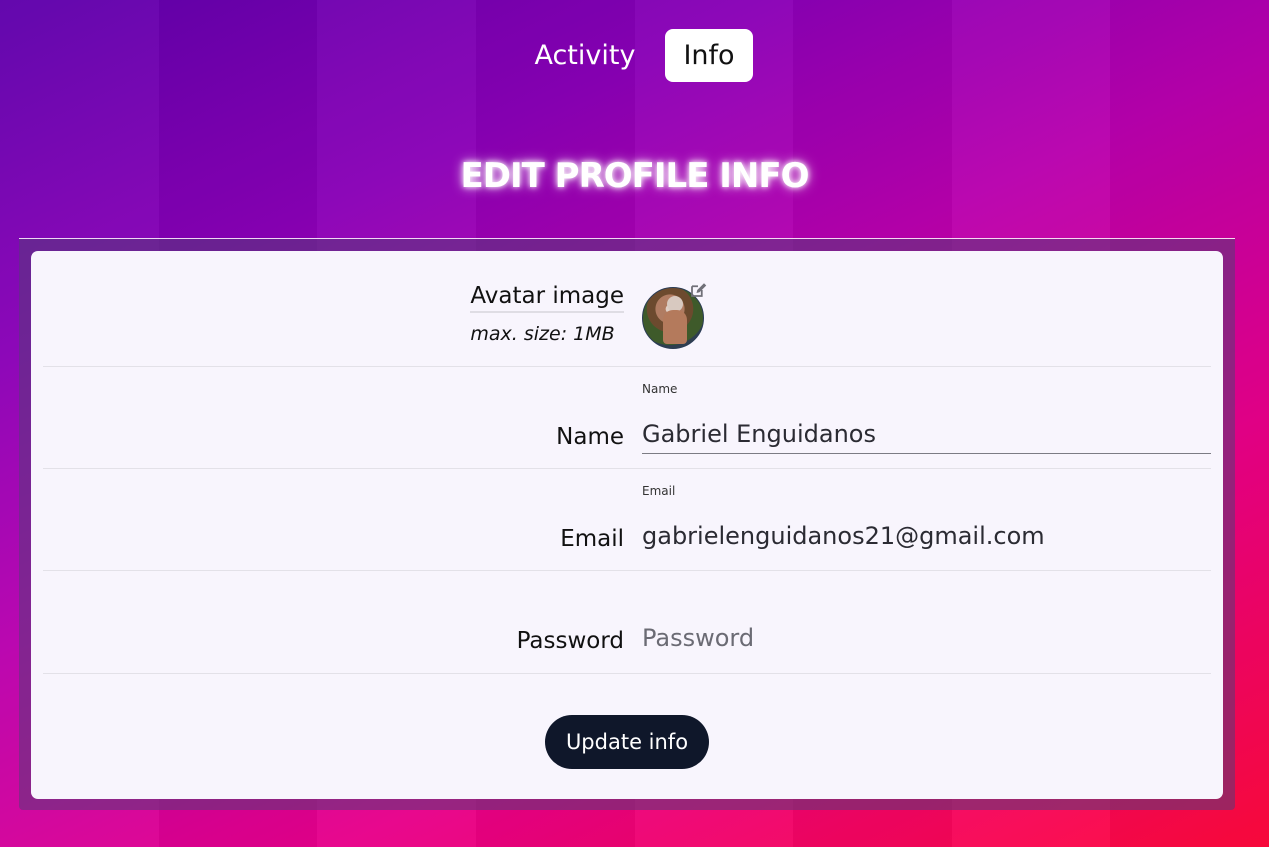 The image size is (1269, 847). I want to click on name-label: Name, so click(590, 437).